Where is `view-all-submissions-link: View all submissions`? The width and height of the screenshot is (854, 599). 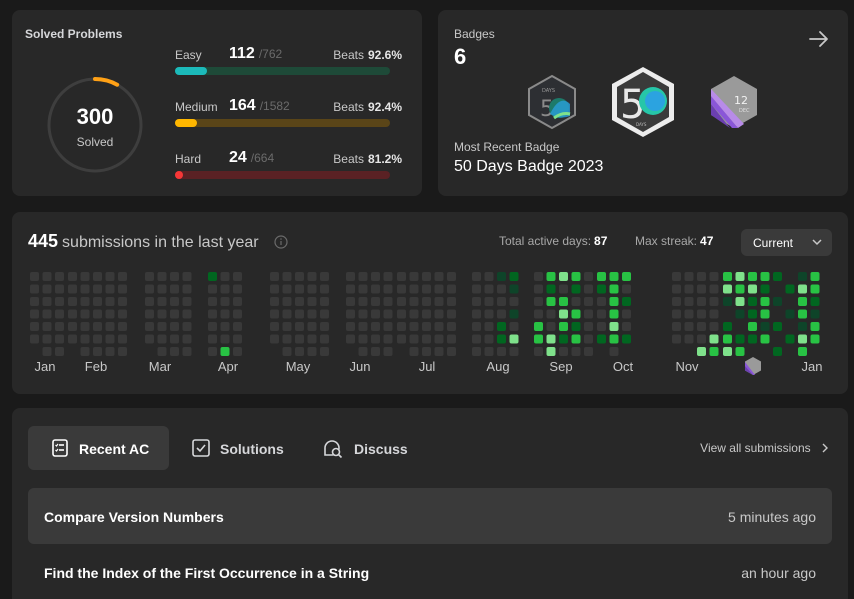
view-all-submissions-link: View all submissions is located at coordinates (765, 448).